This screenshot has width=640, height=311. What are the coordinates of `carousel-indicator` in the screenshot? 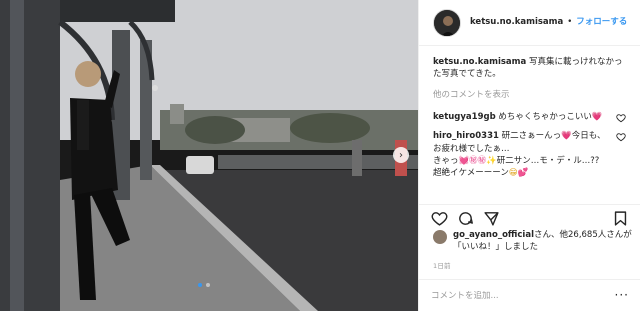 It's located at (204, 285).